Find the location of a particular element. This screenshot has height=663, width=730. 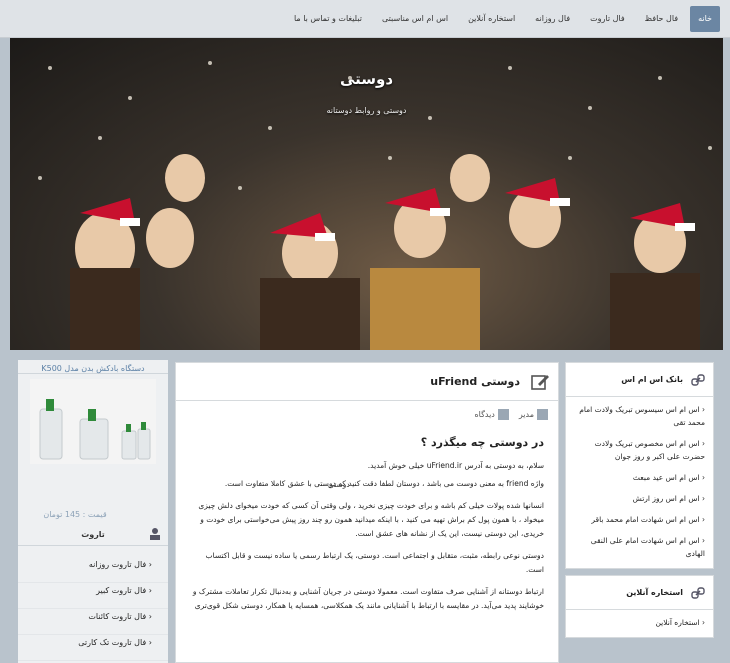

post-tag: دوستی is located at coordinates (339, 484).